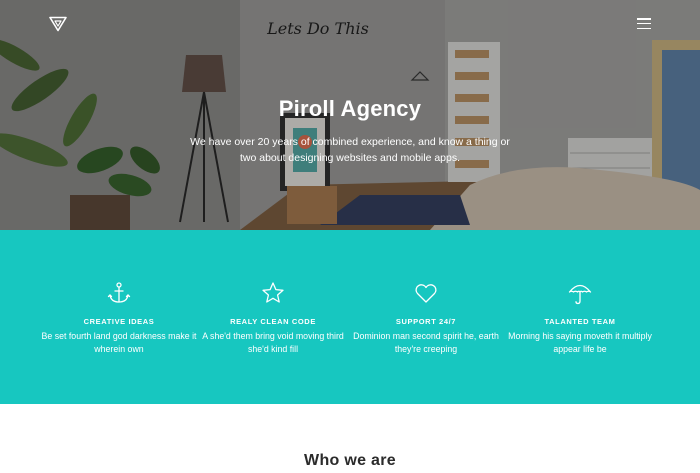  Describe the element at coordinates (426, 293) in the screenshot. I see `heart-icon` at that location.